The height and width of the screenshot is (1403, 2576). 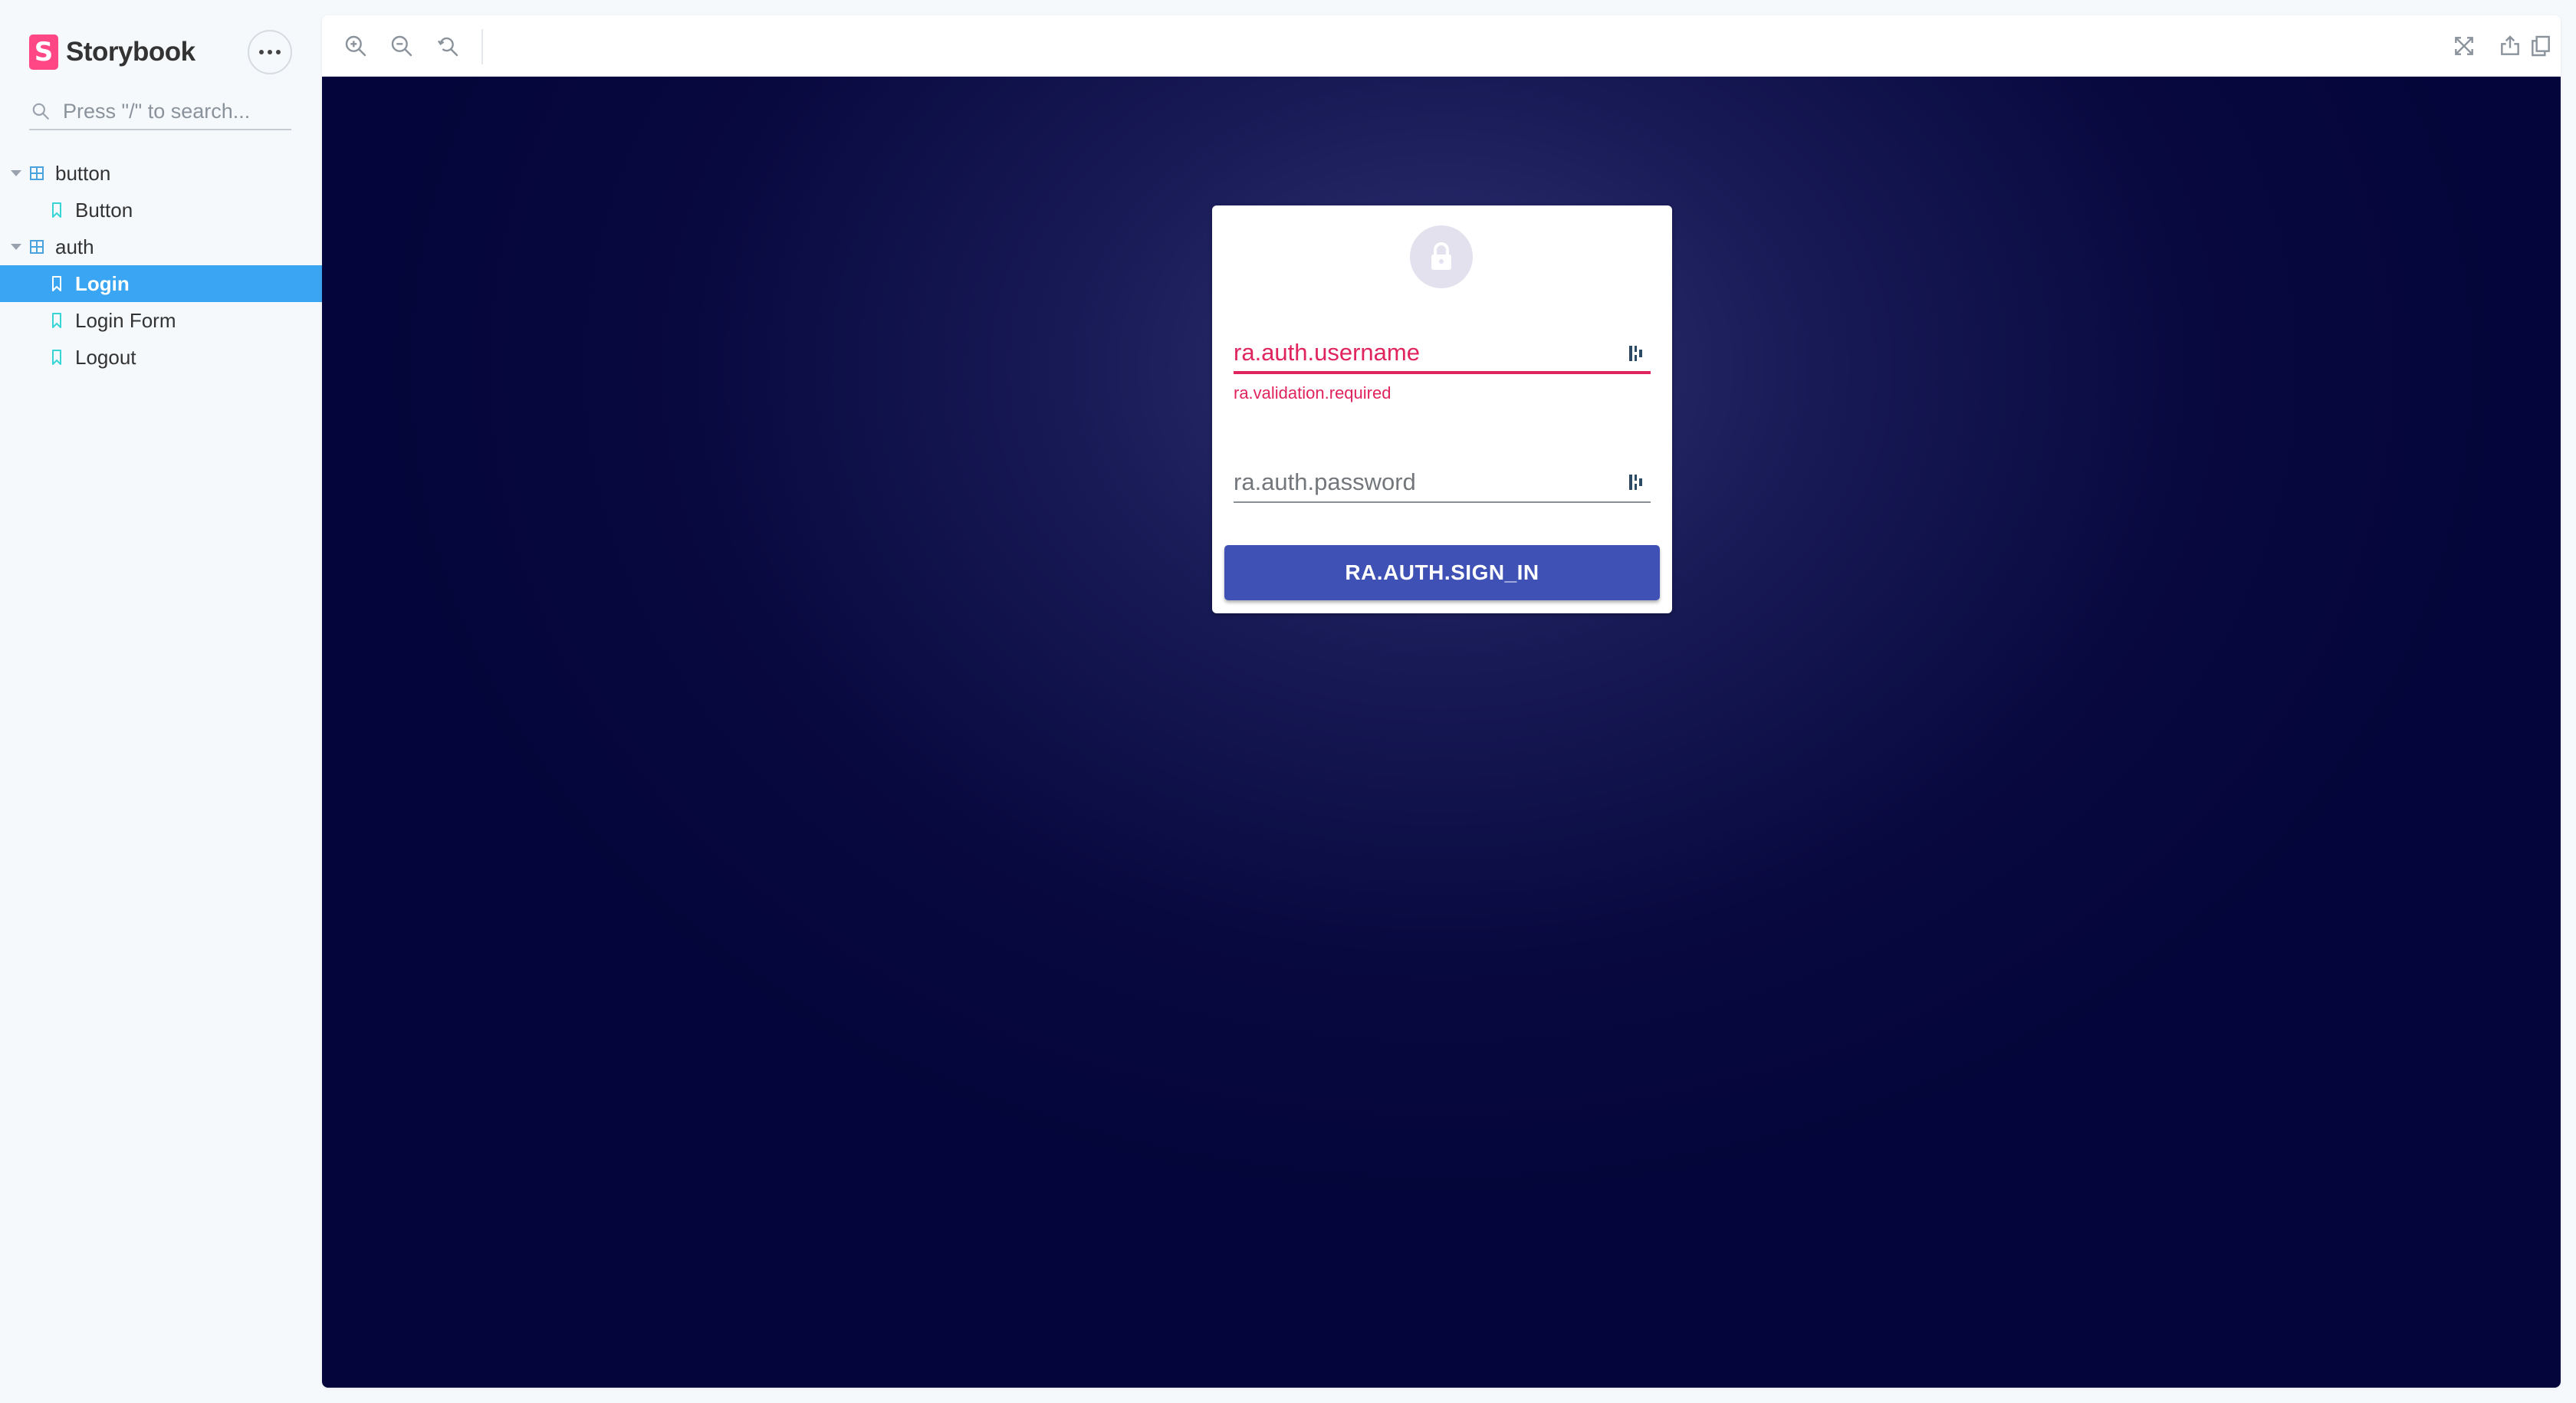 I want to click on password-field: ra.auth.password, so click(x=1442, y=483).